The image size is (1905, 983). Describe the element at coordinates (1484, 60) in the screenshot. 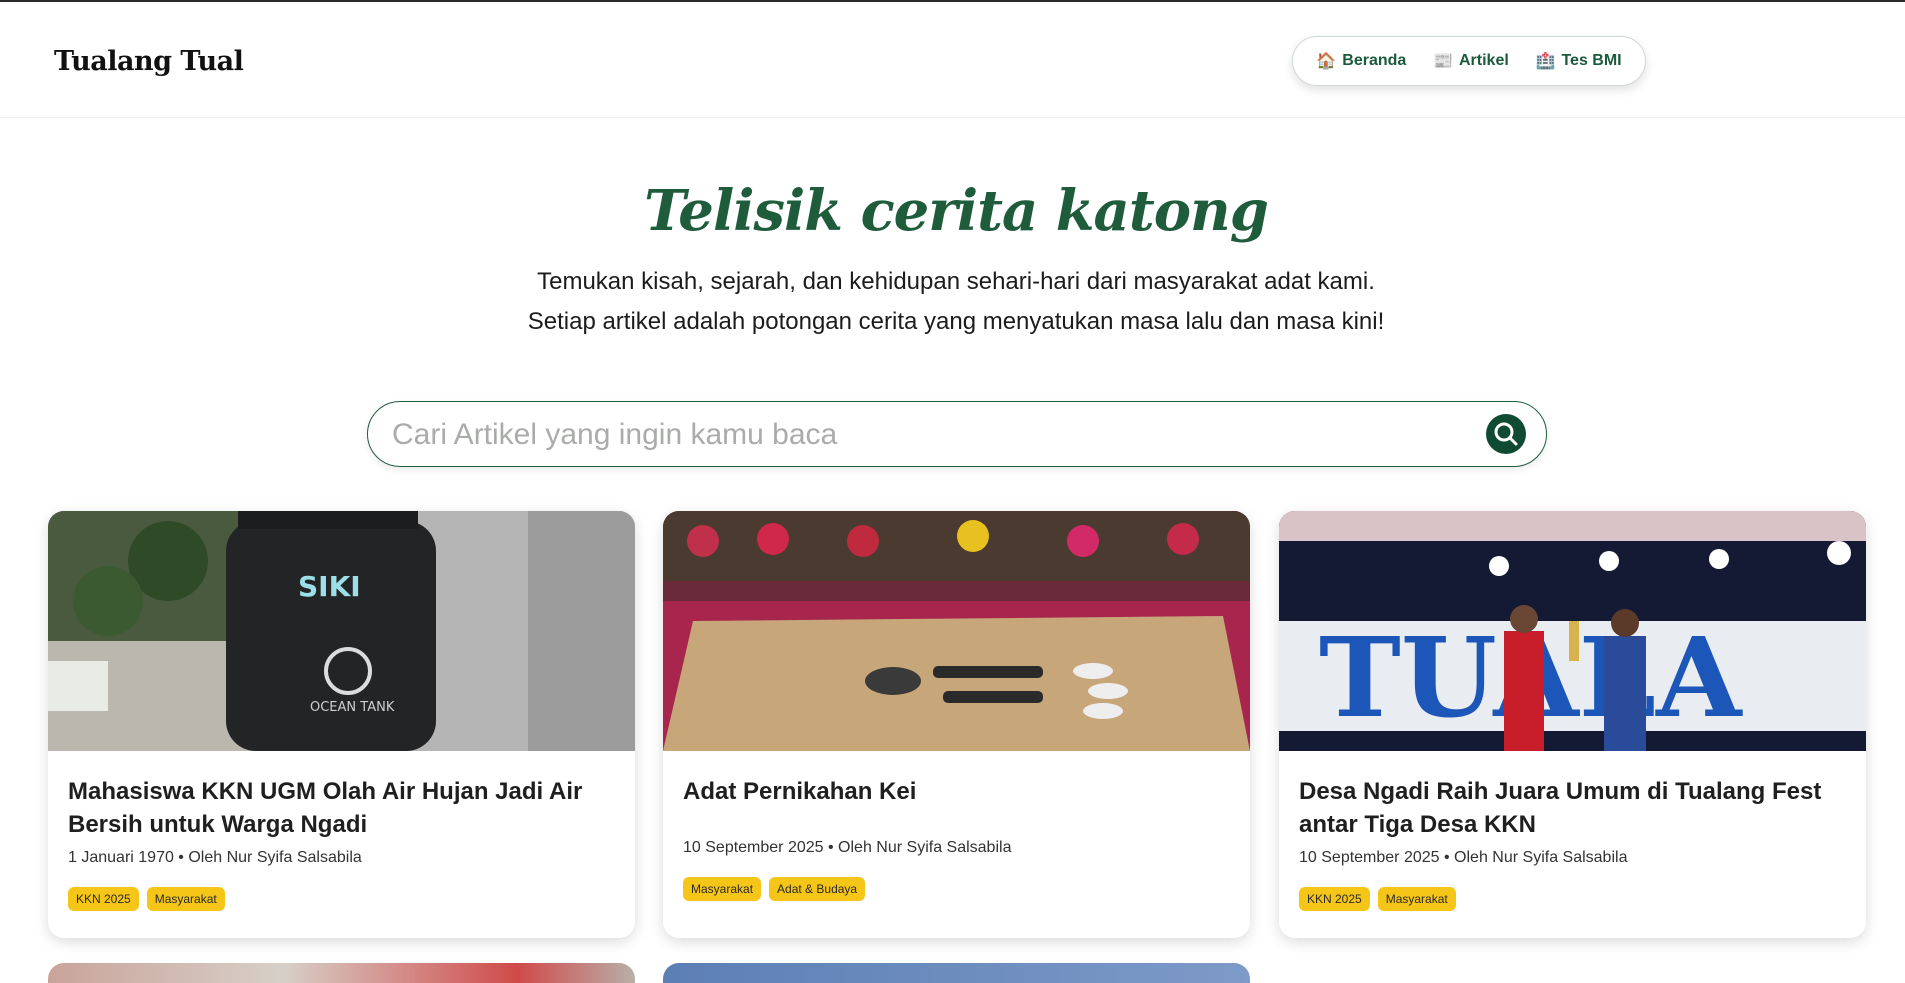

I see `nav-label: Artikel` at that location.